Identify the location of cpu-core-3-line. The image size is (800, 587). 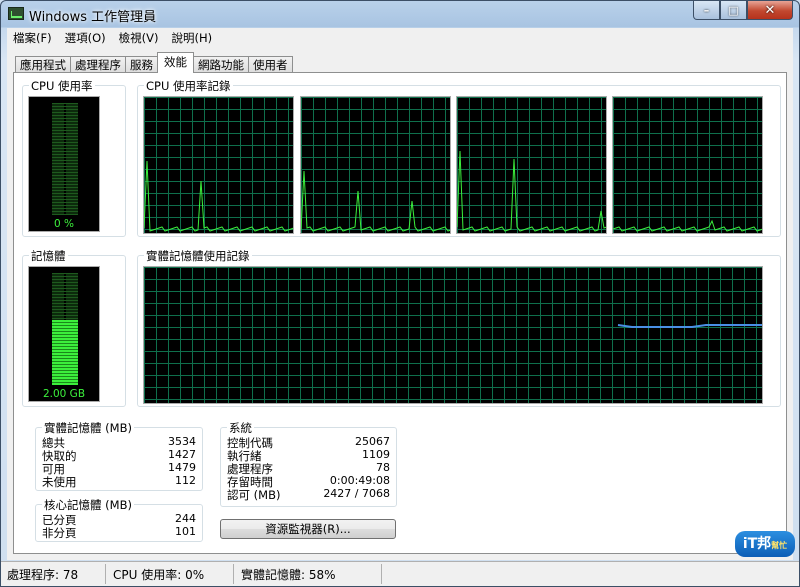
(531, 191).